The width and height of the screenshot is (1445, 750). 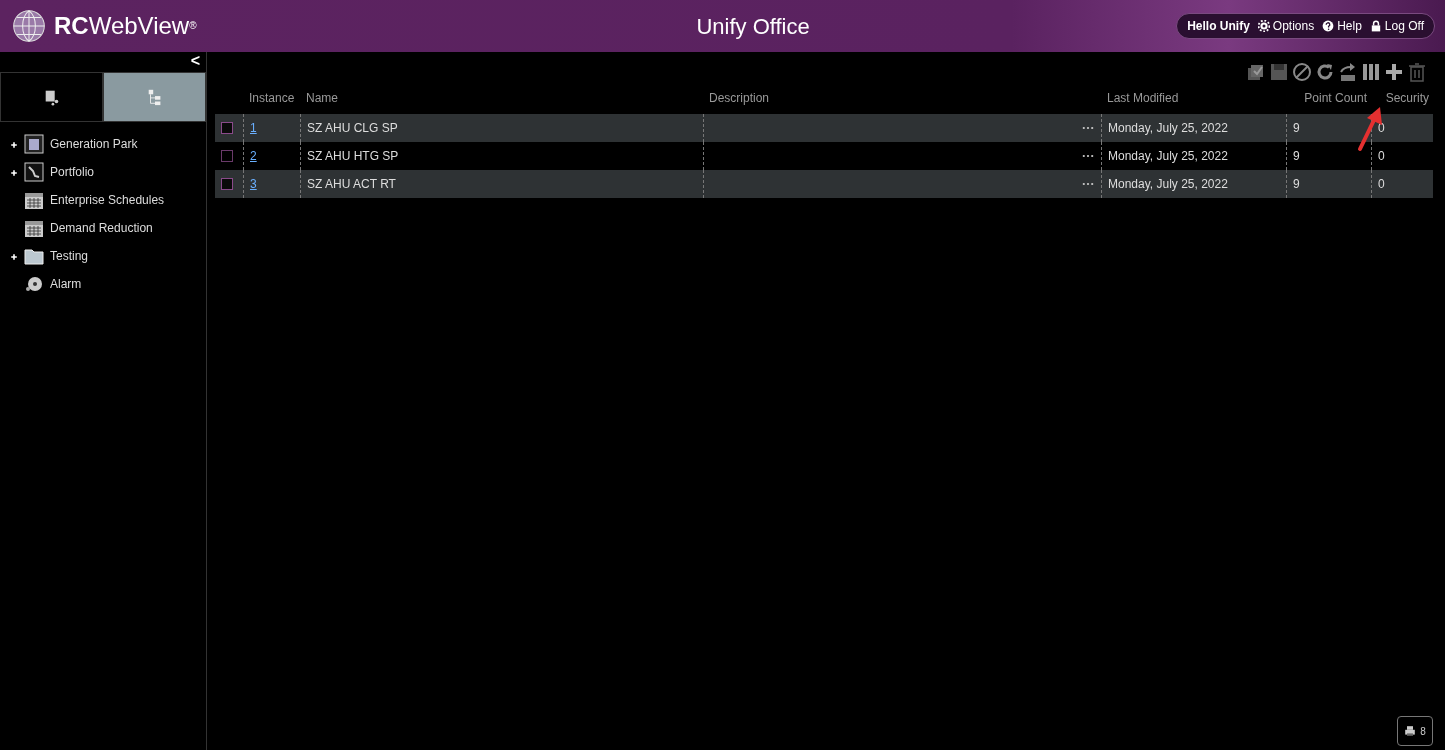 I want to click on table-cell-text: SZ AHU HTG SP, so click(x=353, y=156).